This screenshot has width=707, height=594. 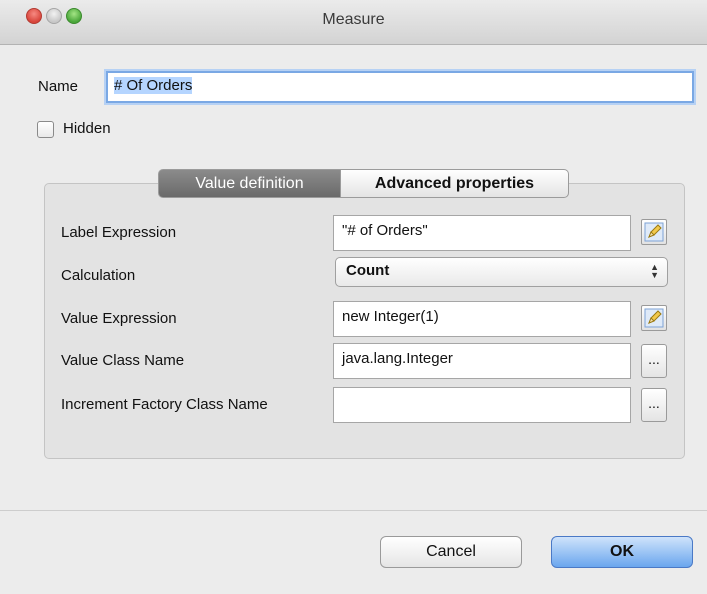 What do you see at coordinates (45, 129) in the screenshot?
I see `hidden-checkbox` at bounding box center [45, 129].